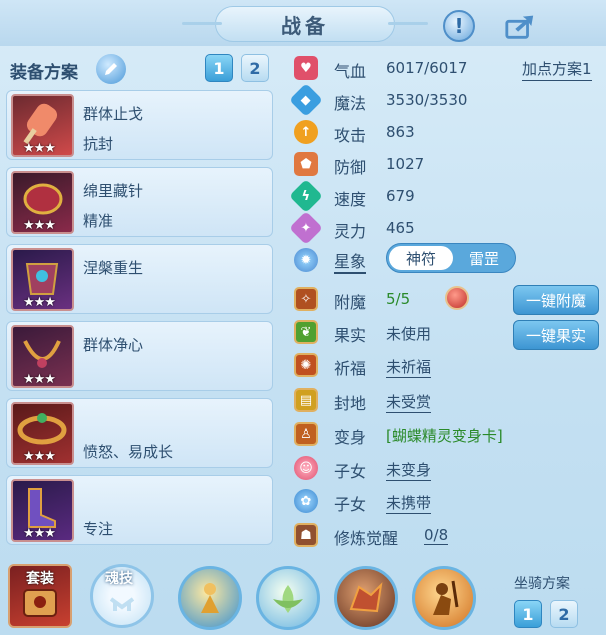 This screenshot has height=635, width=606. I want to click on star-sign-toggle: 神符 雷罡, so click(451, 258).